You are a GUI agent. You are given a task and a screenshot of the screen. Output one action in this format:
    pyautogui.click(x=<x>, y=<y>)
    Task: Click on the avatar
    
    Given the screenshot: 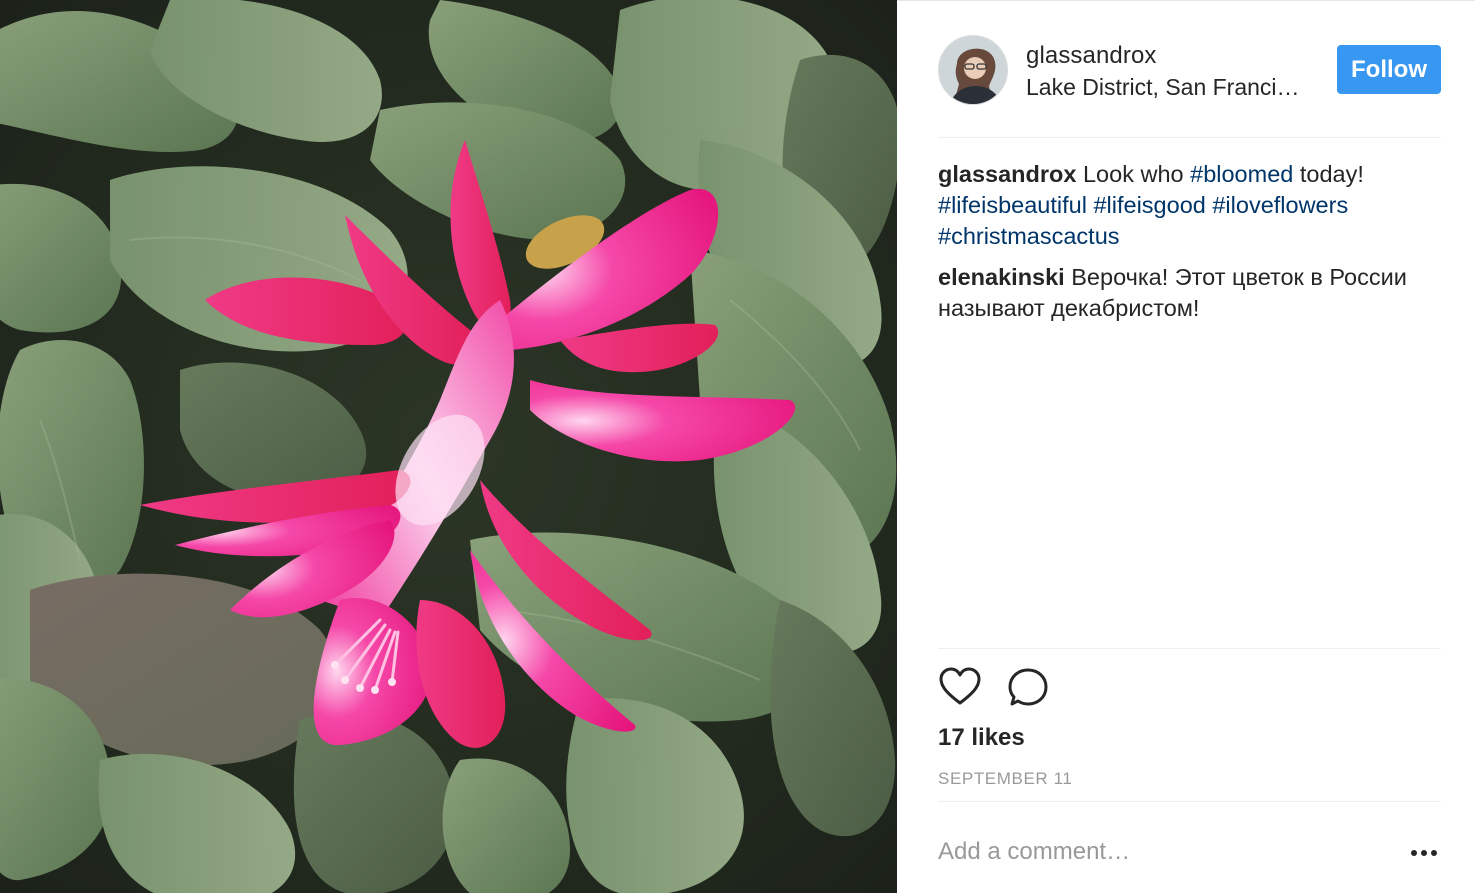 What is the action you would take?
    pyautogui.click(x=973, y=70)
    